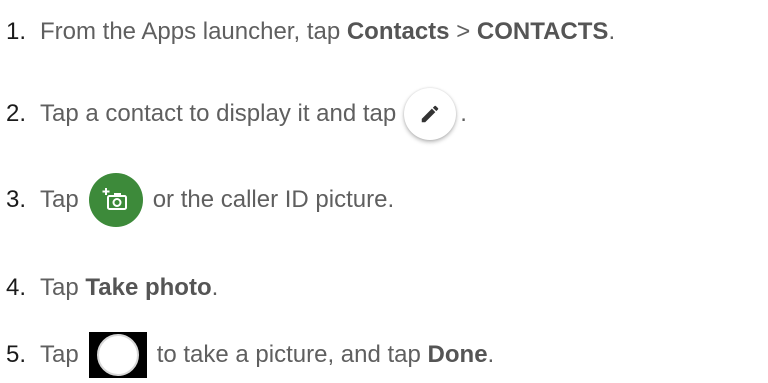 This screenshot has height=383, width=768. I want to click on app-name-contacts: Contacts, so click(398, 31).